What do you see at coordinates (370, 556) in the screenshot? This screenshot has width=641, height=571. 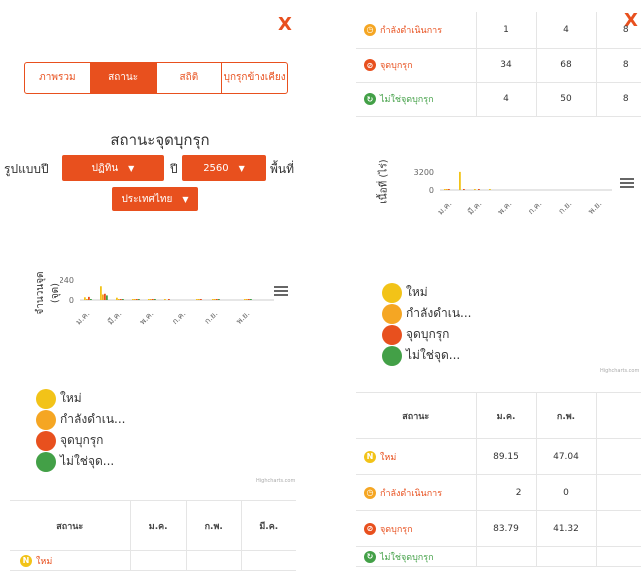 I see `refresh-icon: ↻` at bounding box center [370, 556].